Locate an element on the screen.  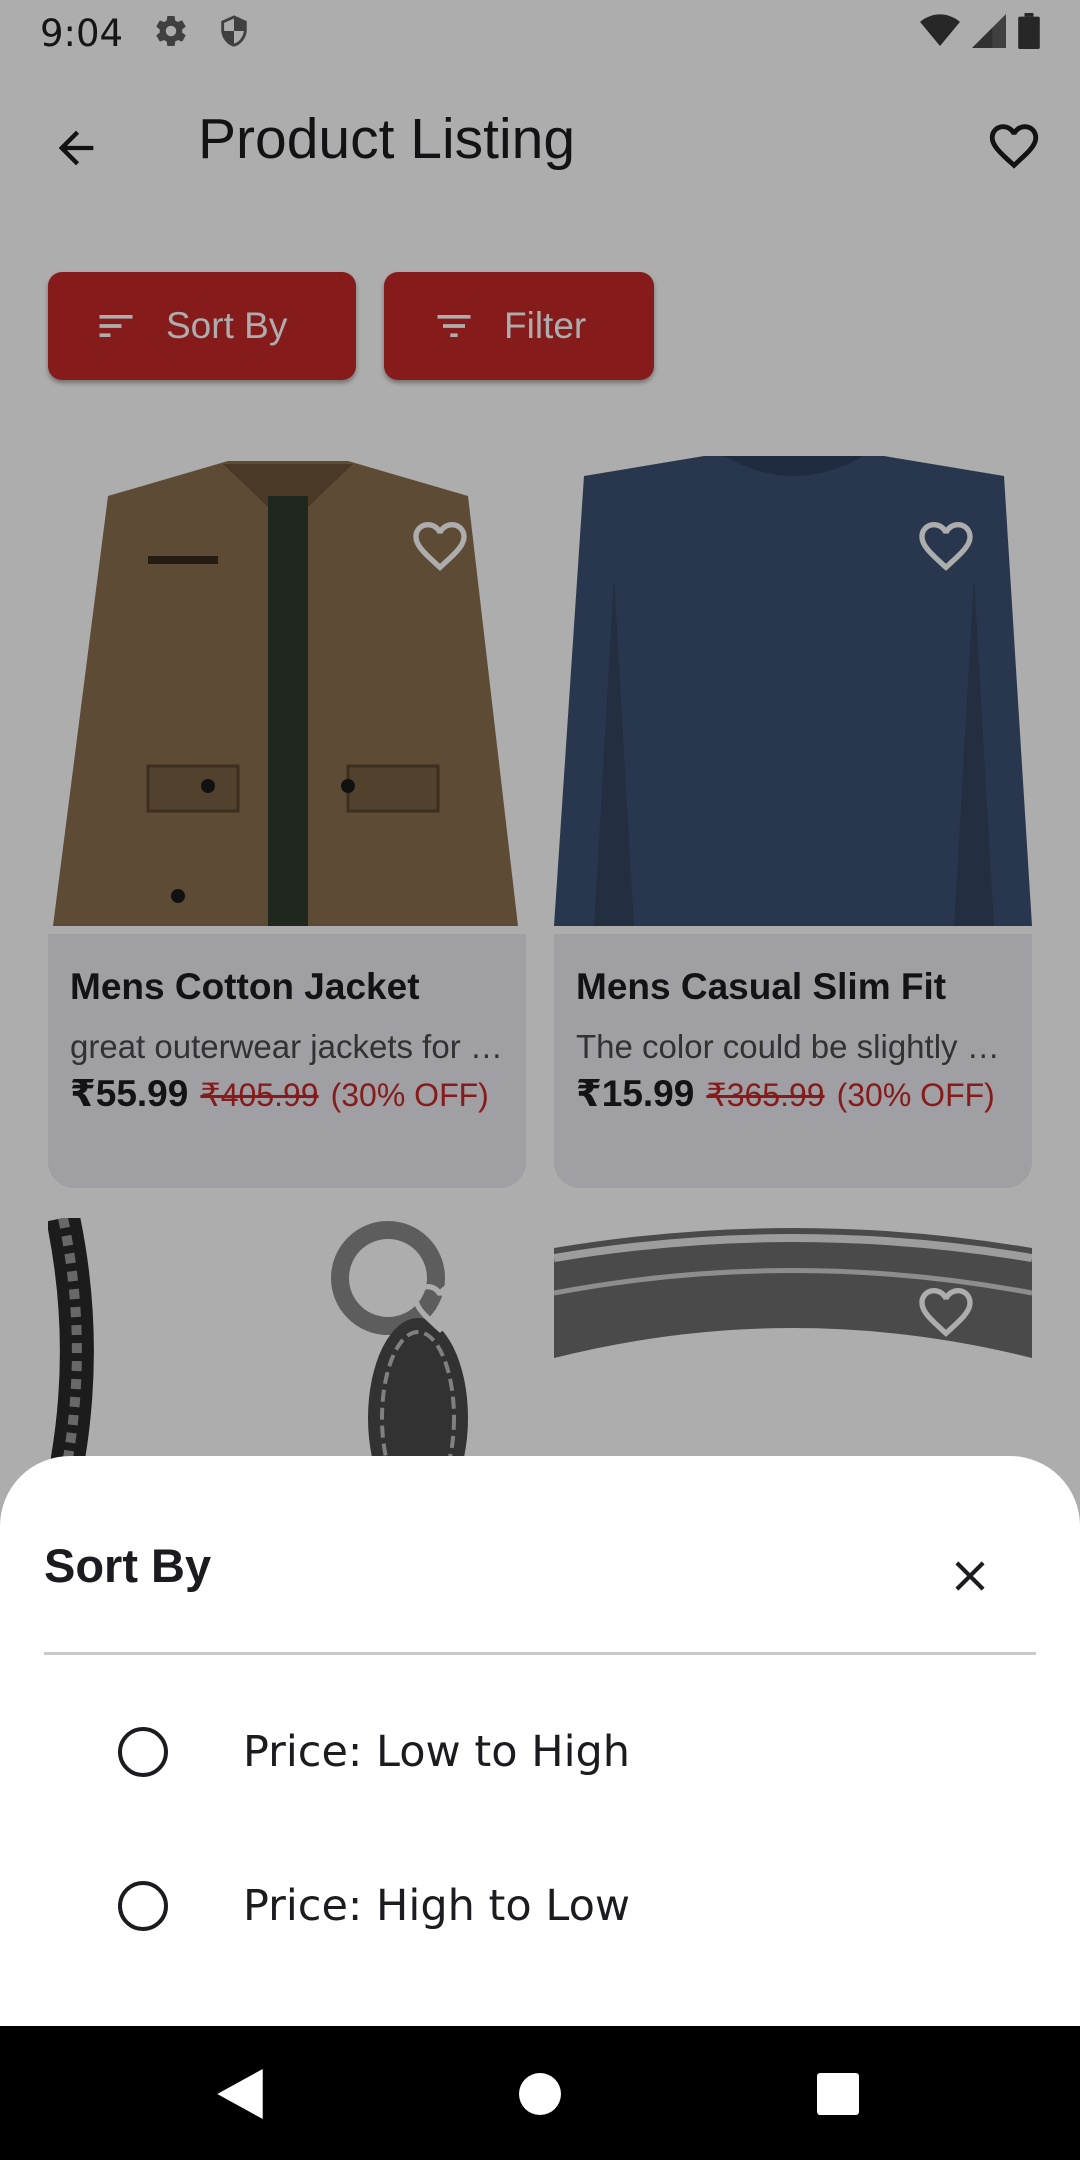
circle-home-icon is located at coordinates (540, 2094).